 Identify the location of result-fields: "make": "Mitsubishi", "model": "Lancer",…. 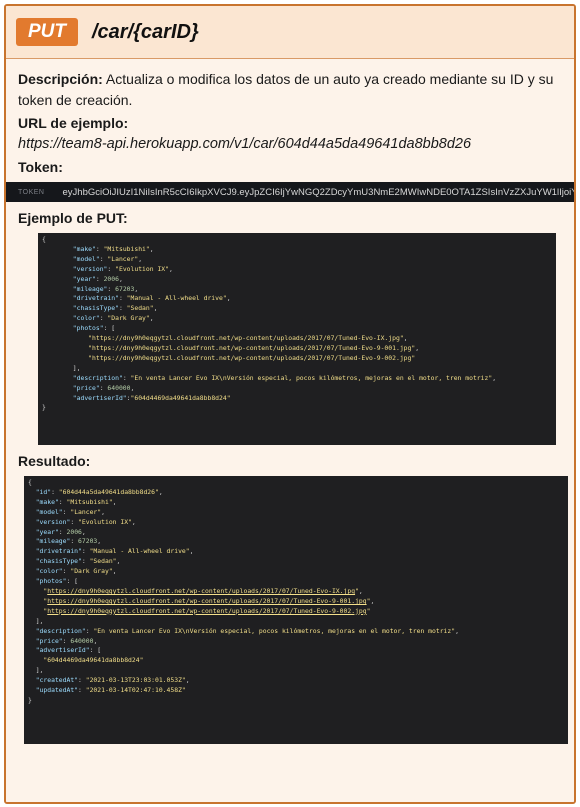
(111, 536).